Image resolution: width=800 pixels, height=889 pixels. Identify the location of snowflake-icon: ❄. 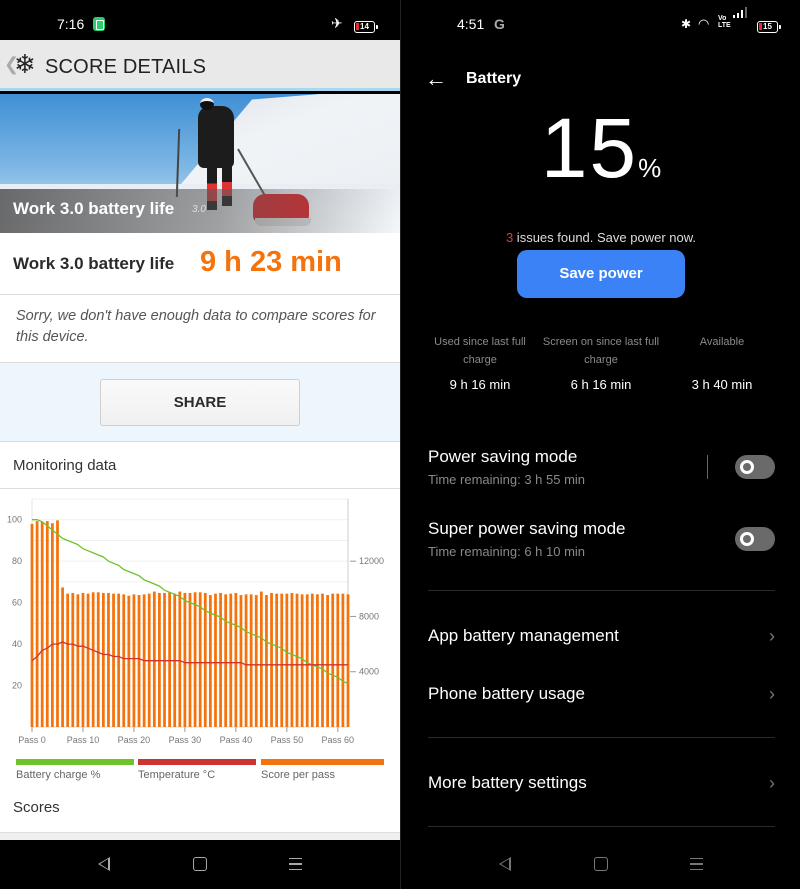
(25, 64).